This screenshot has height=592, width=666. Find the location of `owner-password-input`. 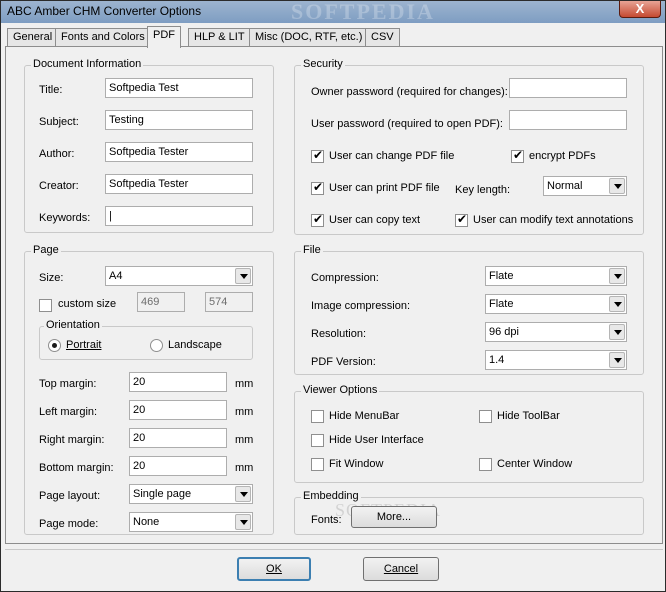

owner-password-input is located at coordinates (568, 88).